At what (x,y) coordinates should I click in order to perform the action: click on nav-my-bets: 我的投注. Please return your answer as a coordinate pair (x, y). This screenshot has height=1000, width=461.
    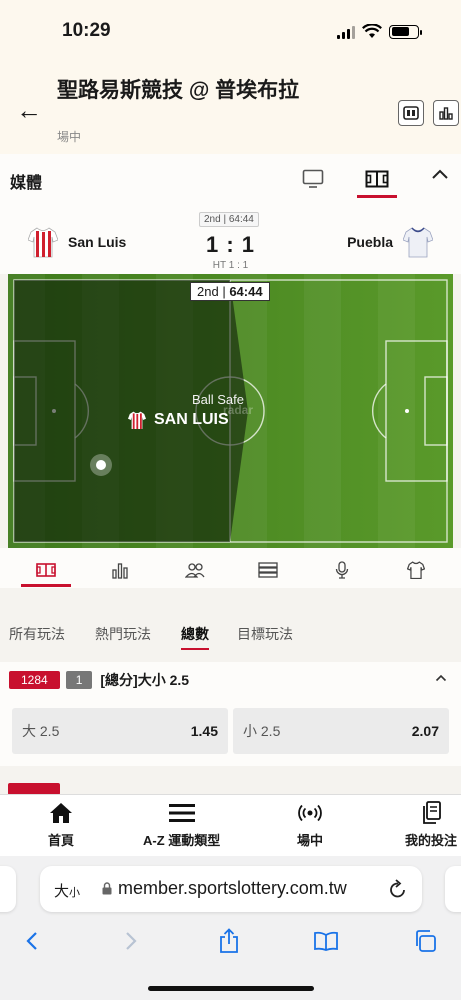
    Looking at the image, I should click on (431, 825).